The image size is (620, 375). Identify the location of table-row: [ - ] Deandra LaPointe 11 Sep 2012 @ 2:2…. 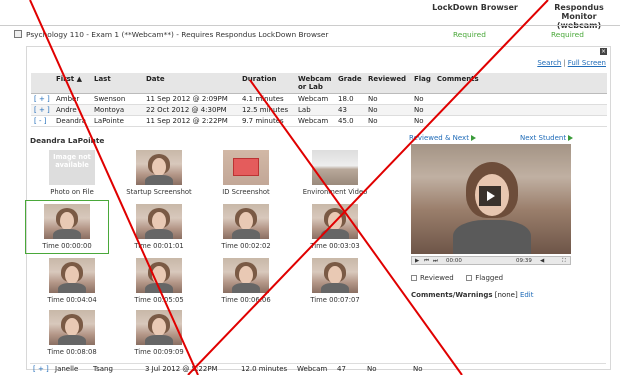
(319, 121).